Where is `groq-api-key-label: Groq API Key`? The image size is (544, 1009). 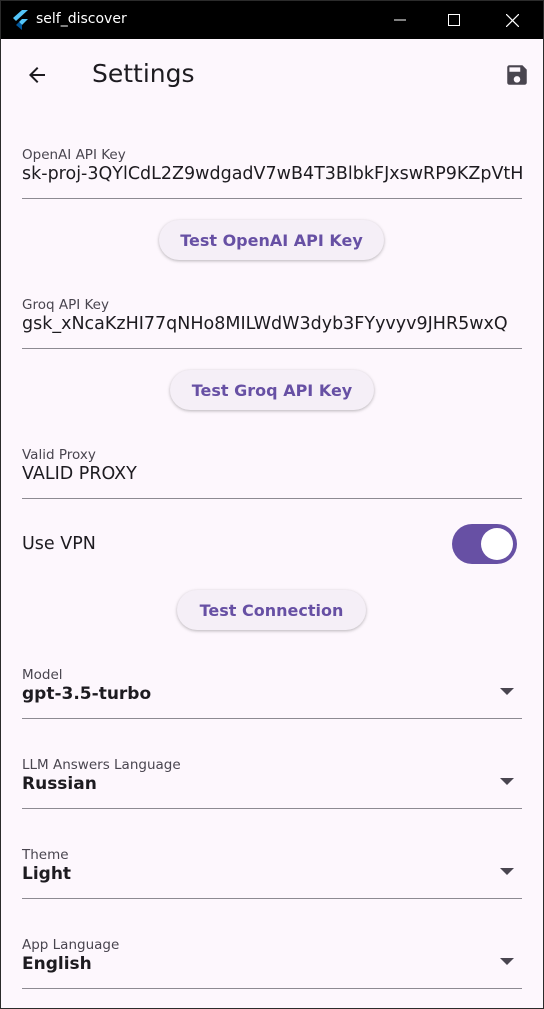 groq-api-key-label: Groq API Key is located at coordinates (65, 305).